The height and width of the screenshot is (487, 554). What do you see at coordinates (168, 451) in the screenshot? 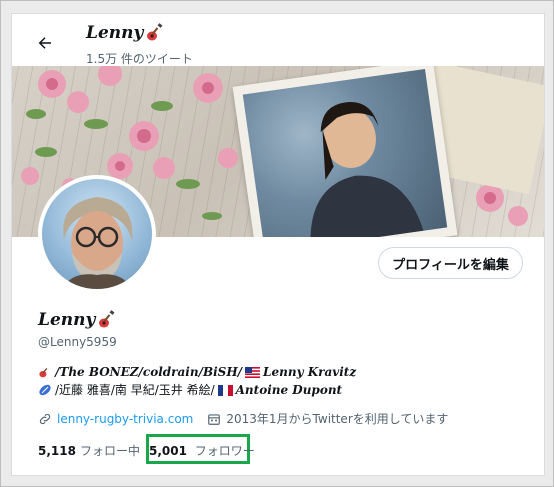
I see `followers-count: 5,001` at bounding box center [168, 451].